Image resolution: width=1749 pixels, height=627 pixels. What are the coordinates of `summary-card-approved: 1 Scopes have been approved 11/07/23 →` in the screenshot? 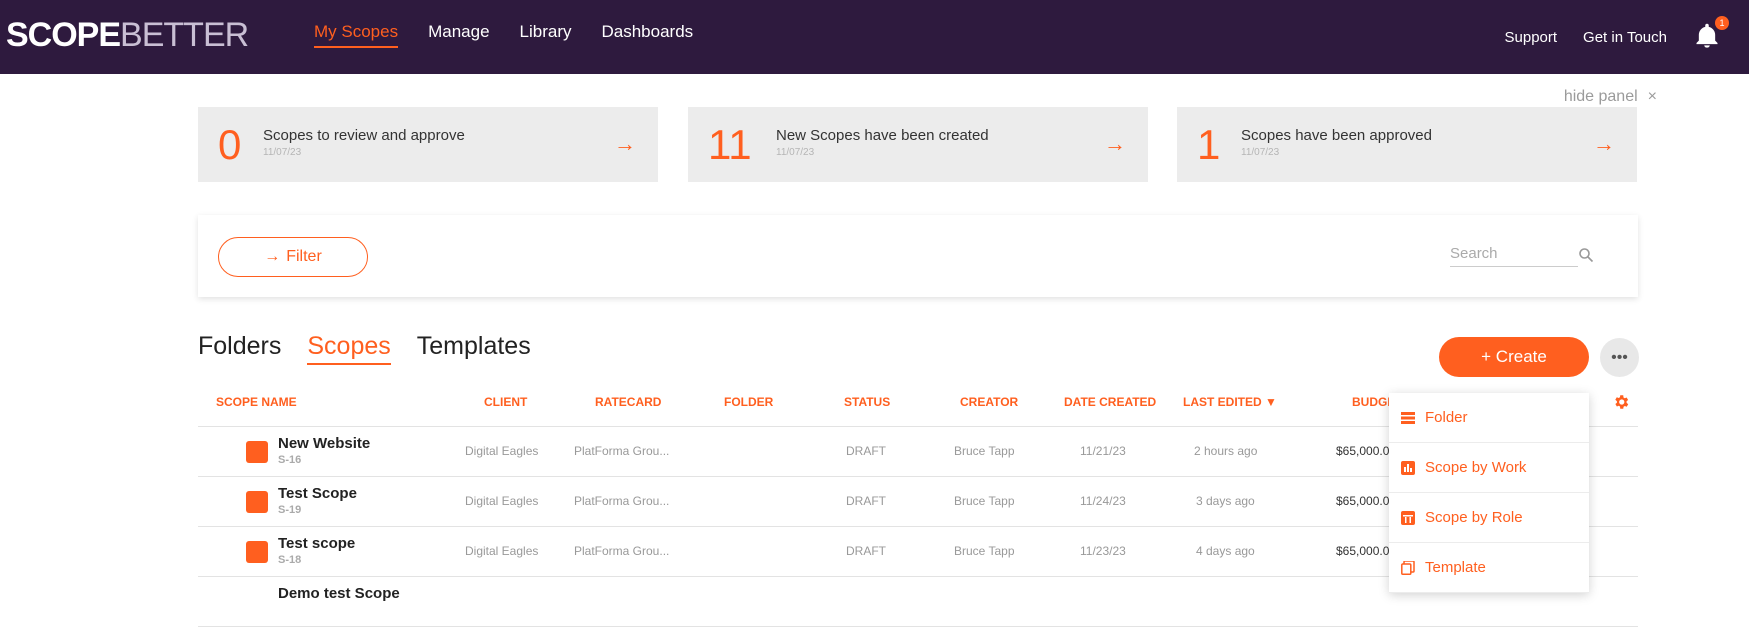 It's located at (1407, 144).